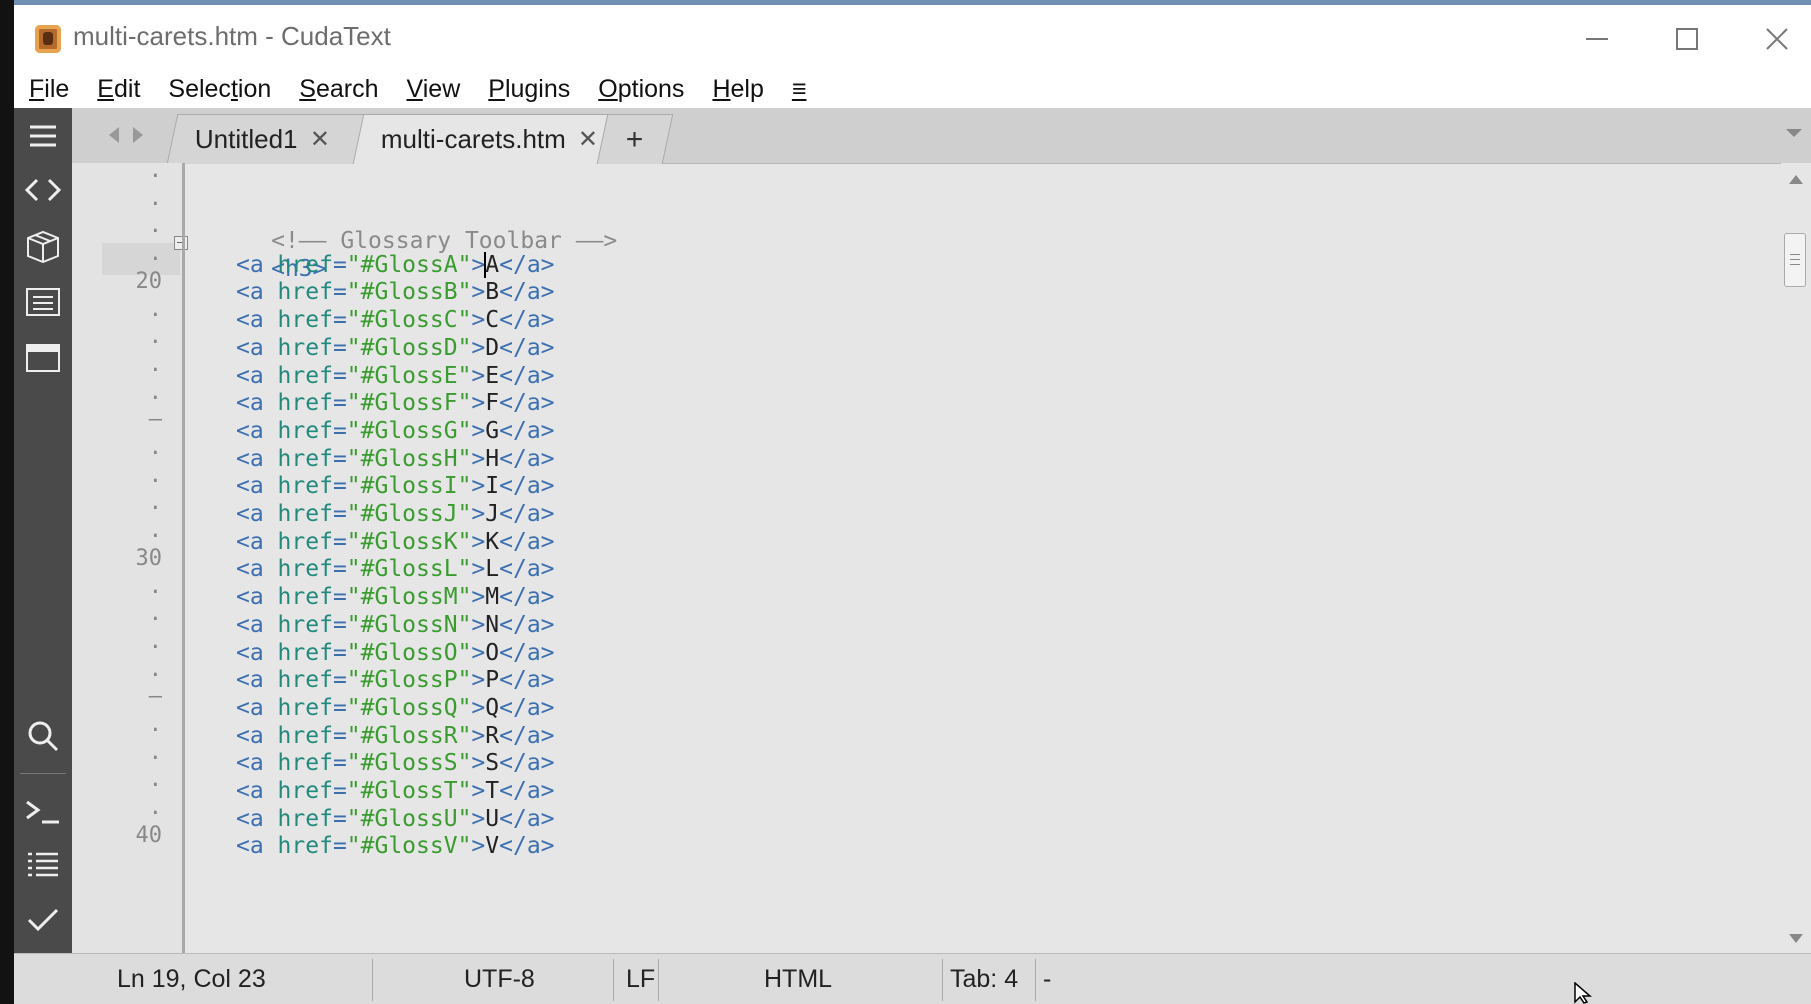  What do you see at coordinates (651, 88) in the screenshot?
I see `menu-text: ptions` at bounding box center [651, 88].